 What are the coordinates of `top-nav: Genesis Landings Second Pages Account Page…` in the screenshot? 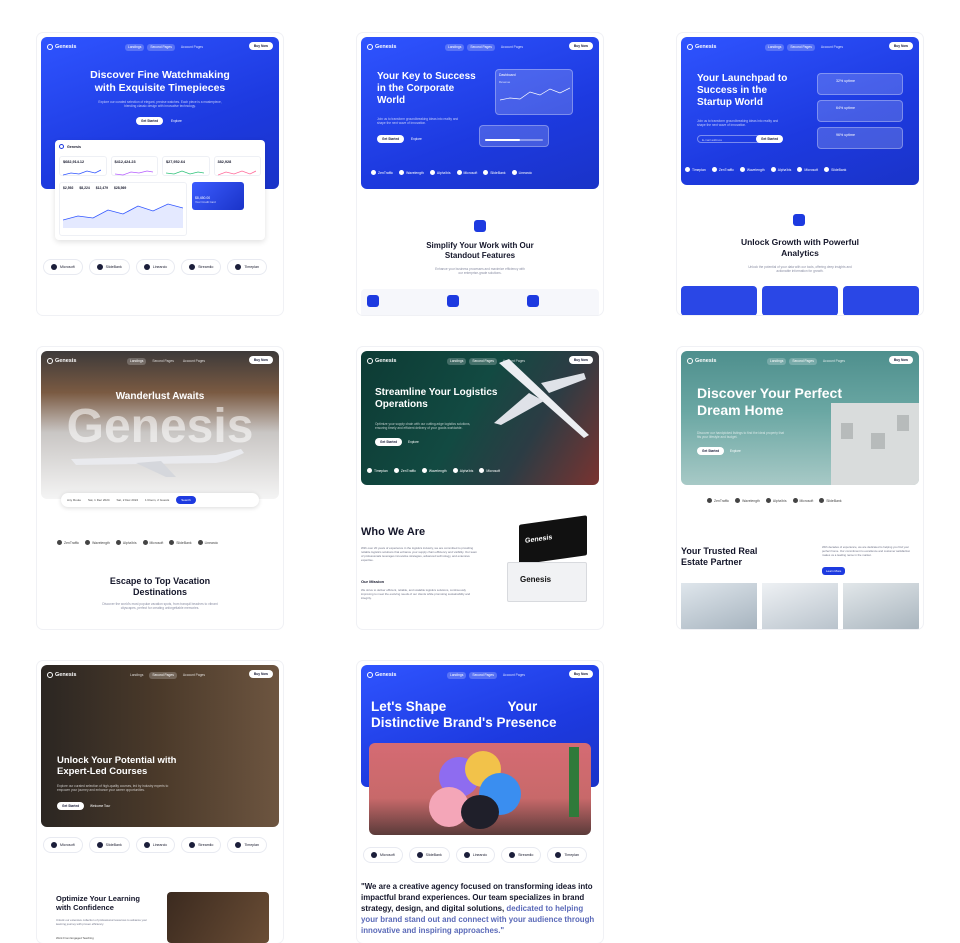 It's located at (160, 675).